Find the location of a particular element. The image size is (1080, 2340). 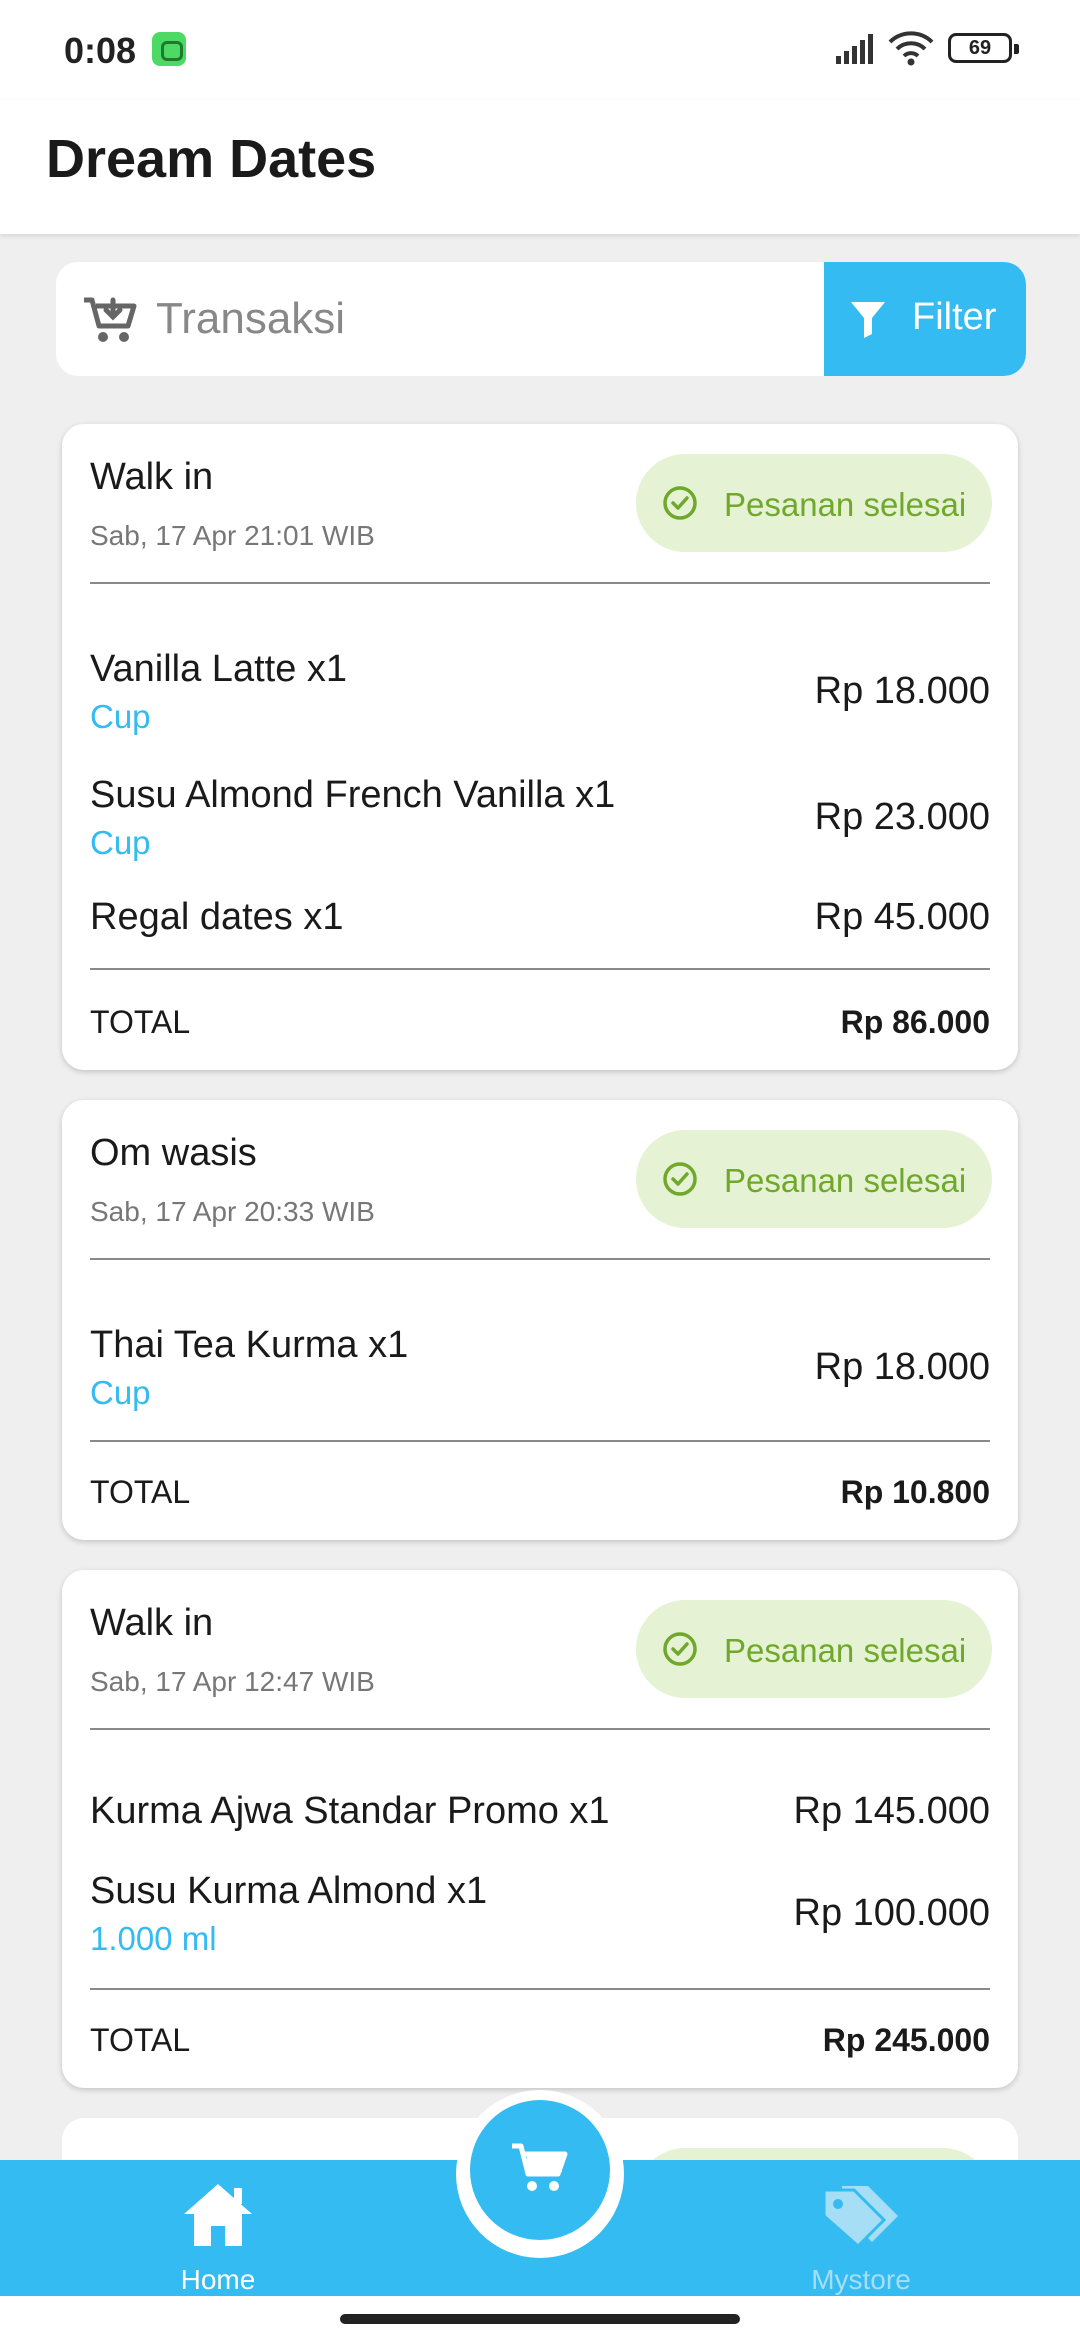

filter-button: Filter is located at coordinates (925, 319).